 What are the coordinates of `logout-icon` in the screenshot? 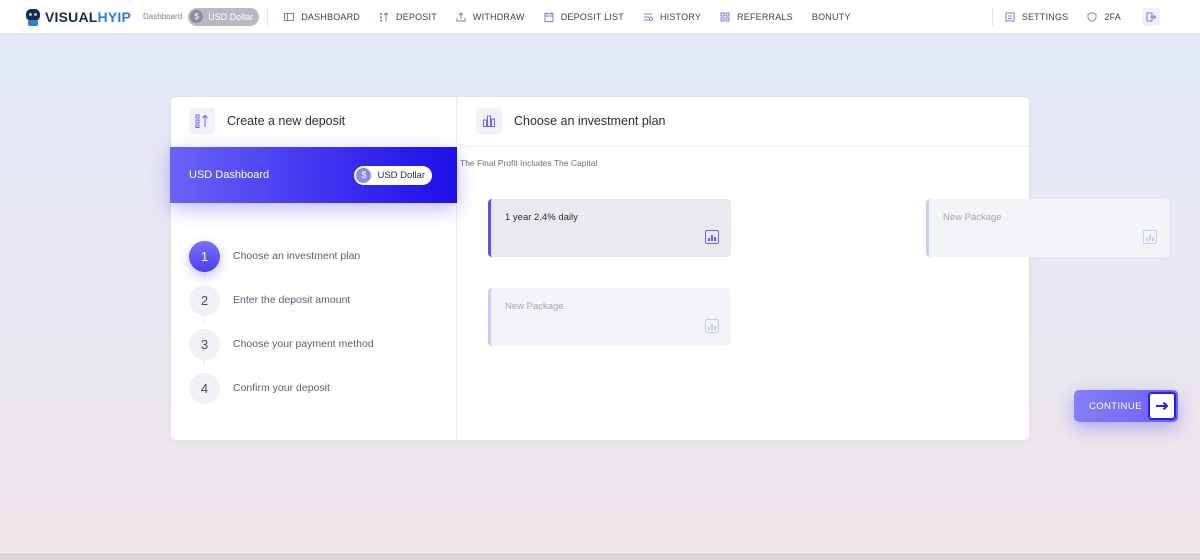 It's located at (1151, 17).